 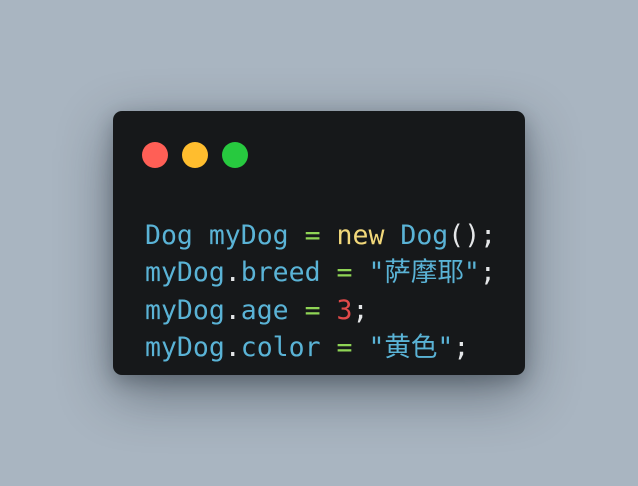 I want to click on code-line: myDog.age = 3;, so click(x=320, y=310).